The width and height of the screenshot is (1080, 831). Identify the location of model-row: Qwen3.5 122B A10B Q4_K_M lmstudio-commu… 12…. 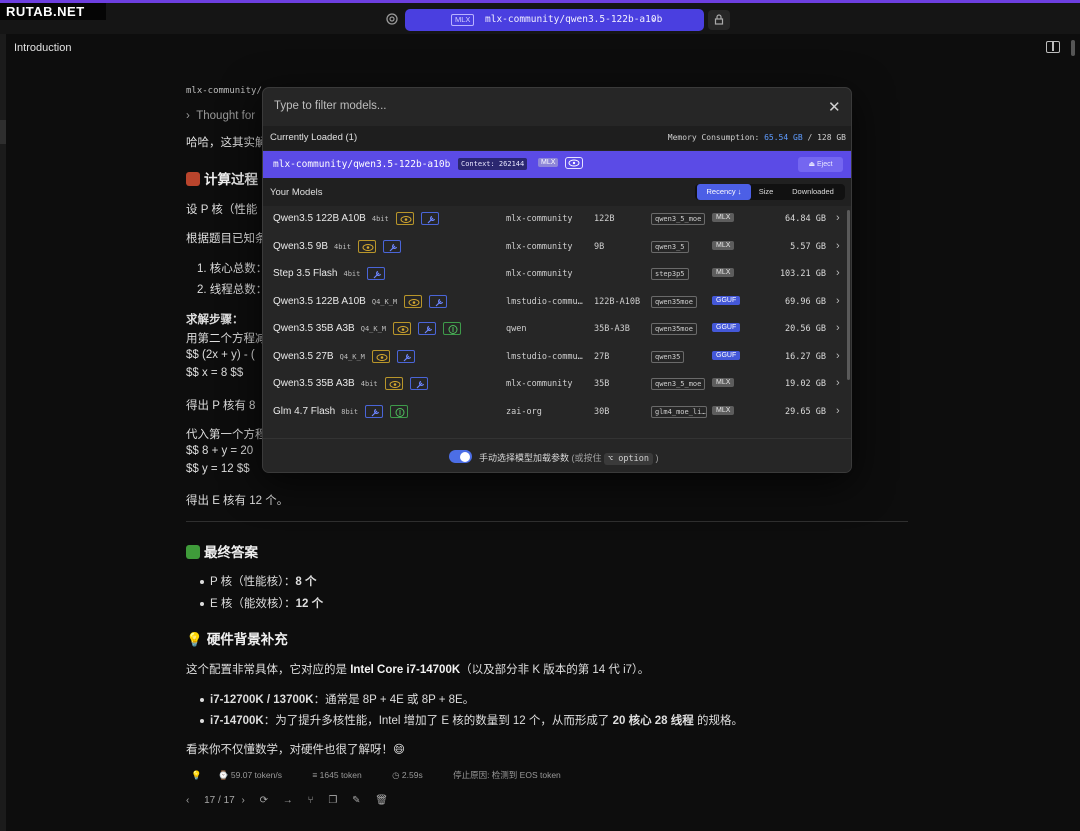
(557, 303).